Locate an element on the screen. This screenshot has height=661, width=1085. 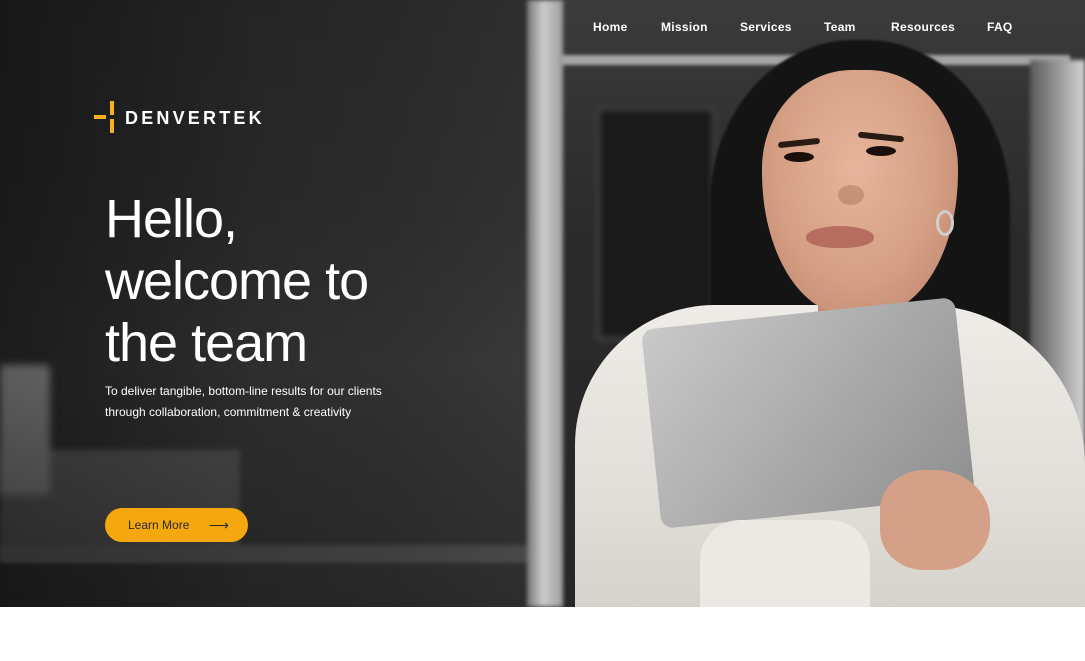
nav-team: Team is located at coordinates (840, 27).